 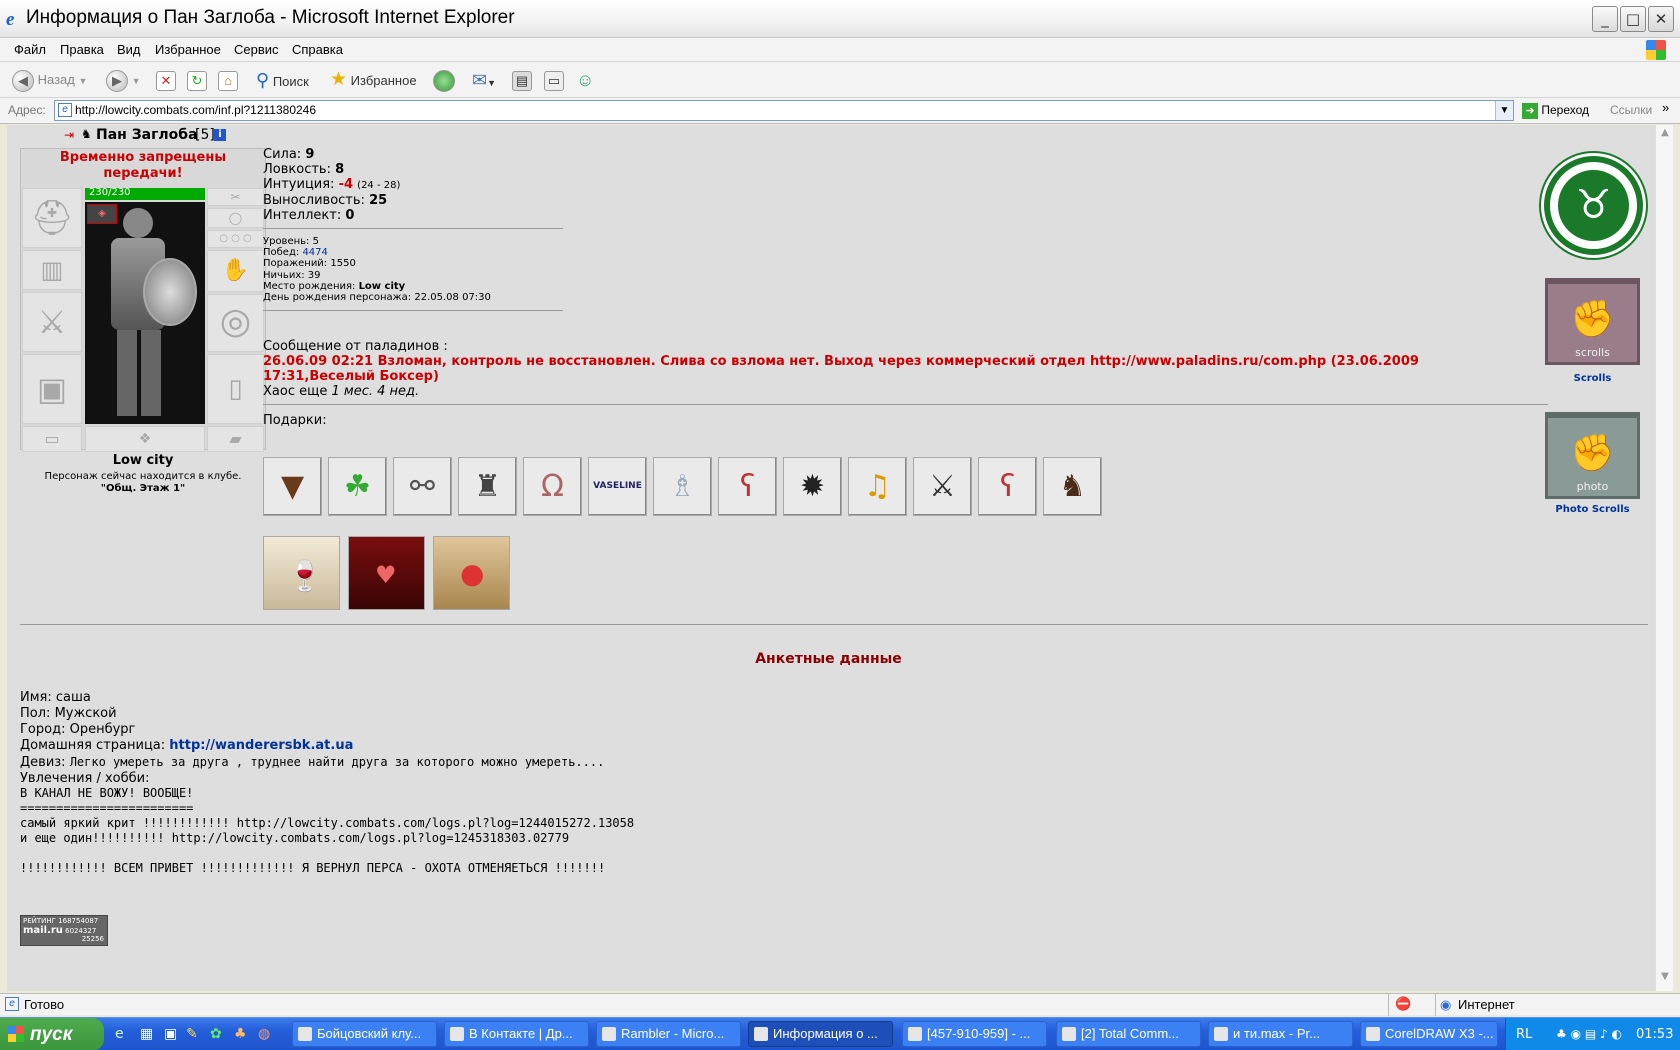 I want to click on bracers-slot: ▥, so click(x=52, y=270).